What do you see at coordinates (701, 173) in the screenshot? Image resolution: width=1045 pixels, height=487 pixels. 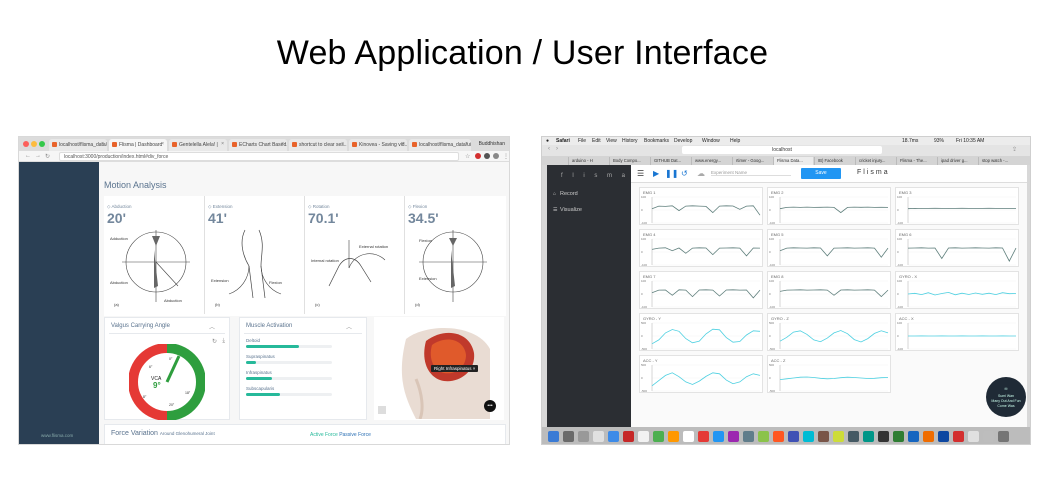 I see `cloud-icon: ☁` at bounding box center [701, 173].